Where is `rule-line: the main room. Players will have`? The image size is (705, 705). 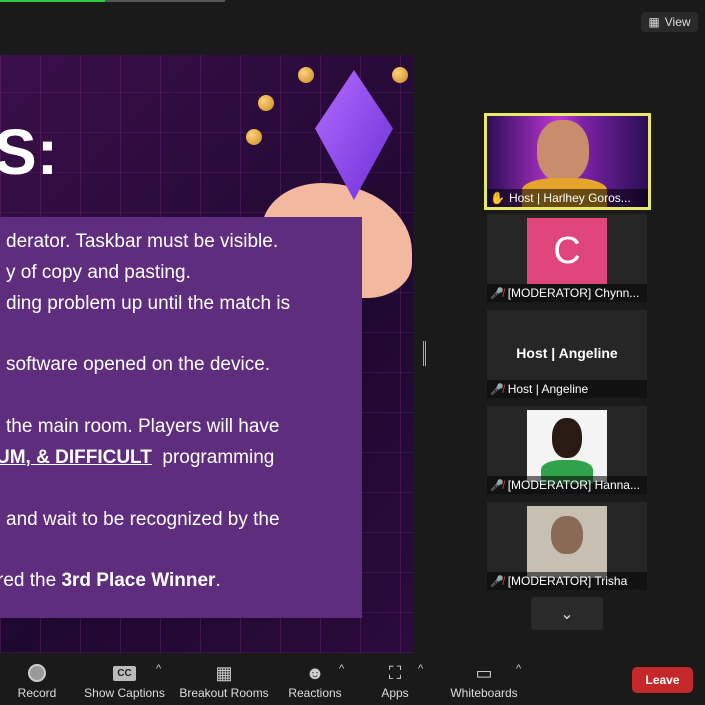 rule-line: the main room. Players will have is located at coordinates (143, 426).